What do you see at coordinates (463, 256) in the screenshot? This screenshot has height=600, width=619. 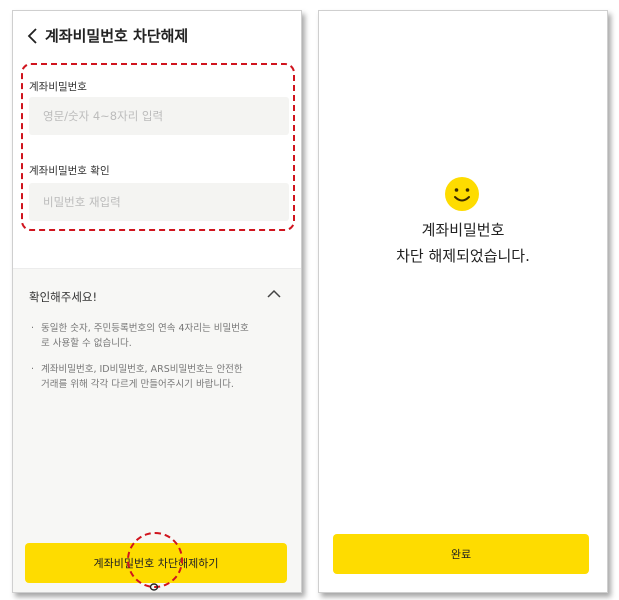 I see `completion-message-line2: 차단 해제되었습니다.` at bounding box center [463, 256].